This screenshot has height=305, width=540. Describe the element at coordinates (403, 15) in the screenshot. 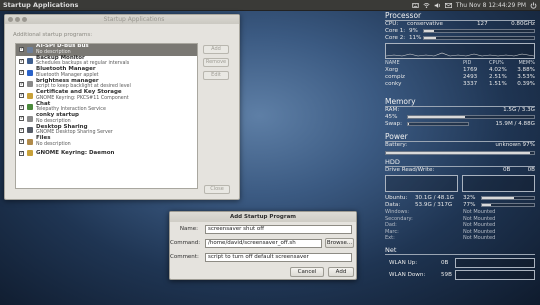

I see `processor-heading: Processor` at that location.